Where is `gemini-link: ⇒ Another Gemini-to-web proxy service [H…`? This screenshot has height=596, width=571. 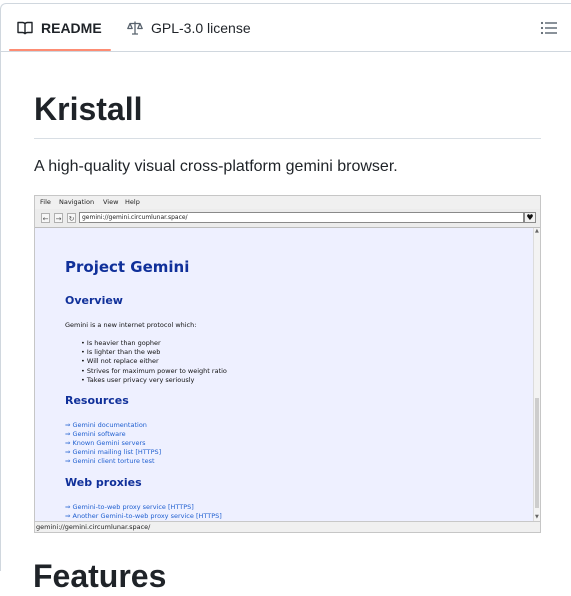
gemini-link: ⇒ Another Gemini-to-web proxy service [H… is located at coordinates (143, 516).